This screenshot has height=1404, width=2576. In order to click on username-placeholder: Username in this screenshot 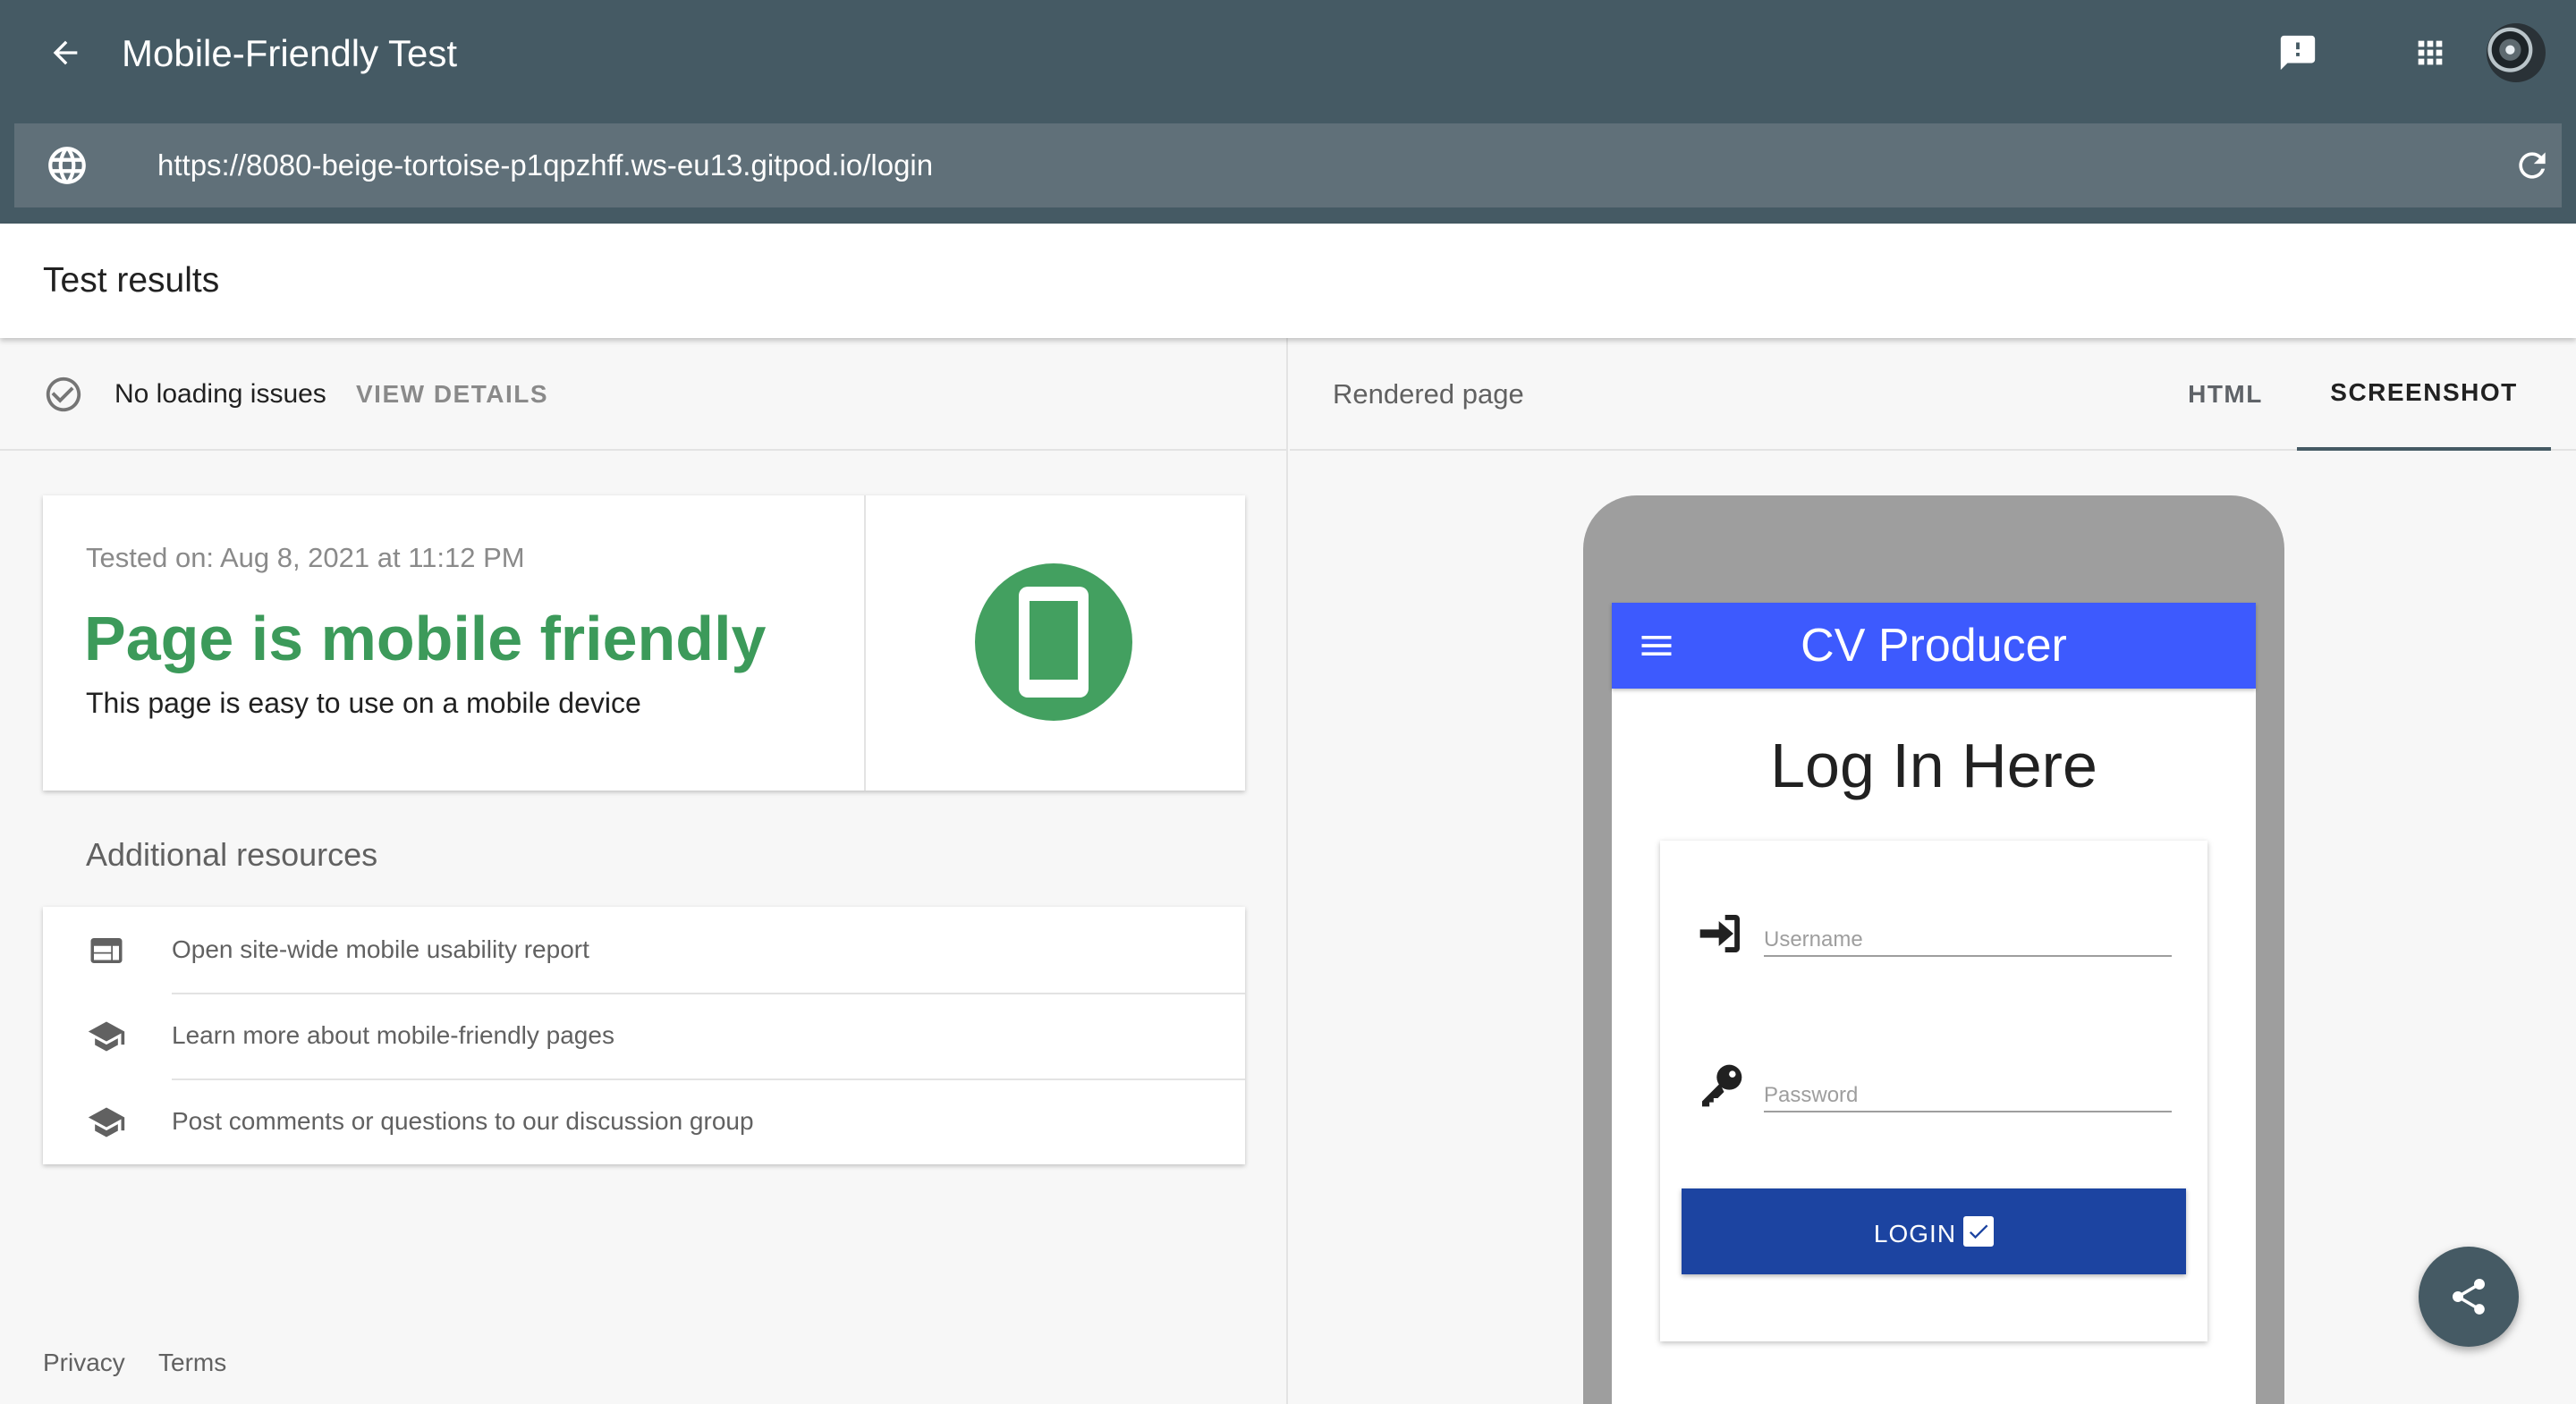, I will do `click(1813, 940)`.